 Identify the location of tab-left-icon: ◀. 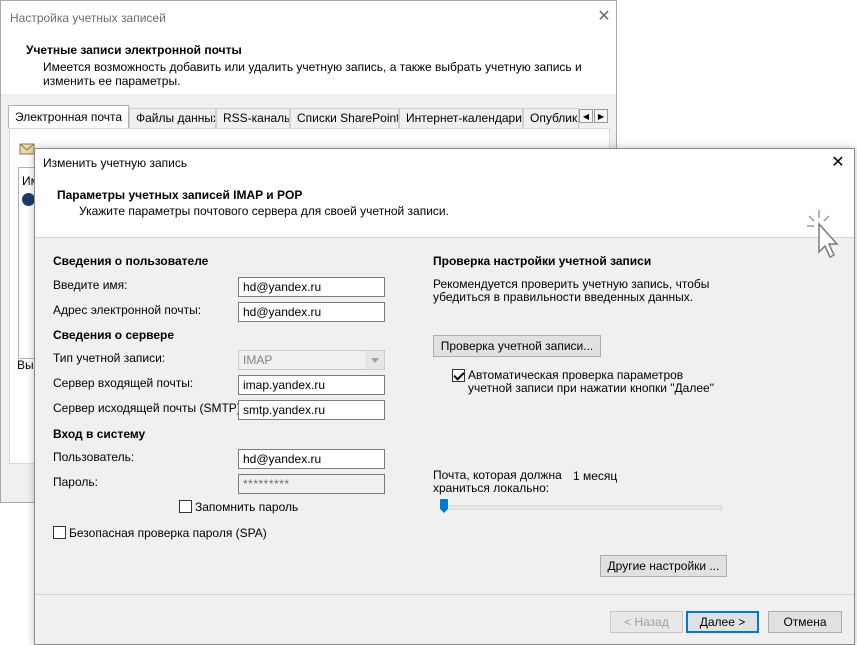
(586, 116).